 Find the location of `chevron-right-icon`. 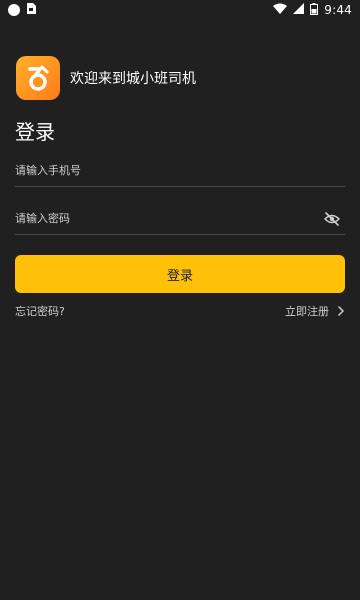

chevron-right-icon is located at coordinates (341, 311).